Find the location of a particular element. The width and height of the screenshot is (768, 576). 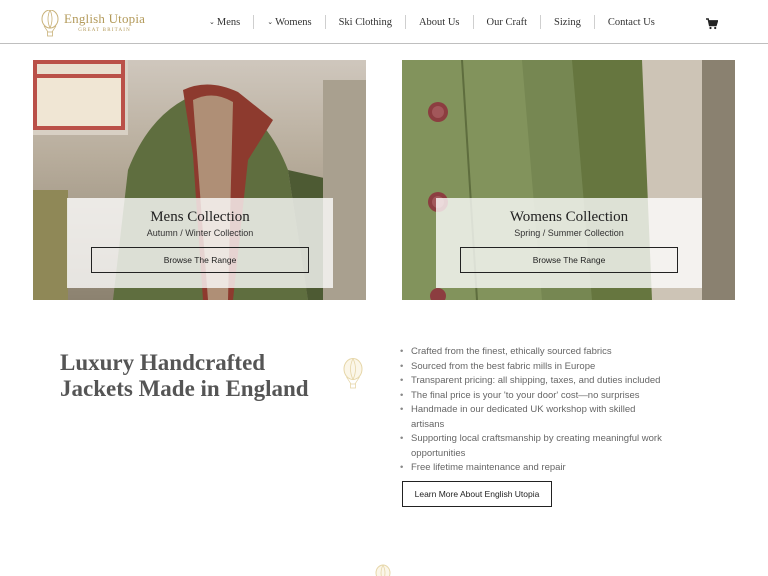

nav-item-label: Sizing is located at coordinates (567, 22).